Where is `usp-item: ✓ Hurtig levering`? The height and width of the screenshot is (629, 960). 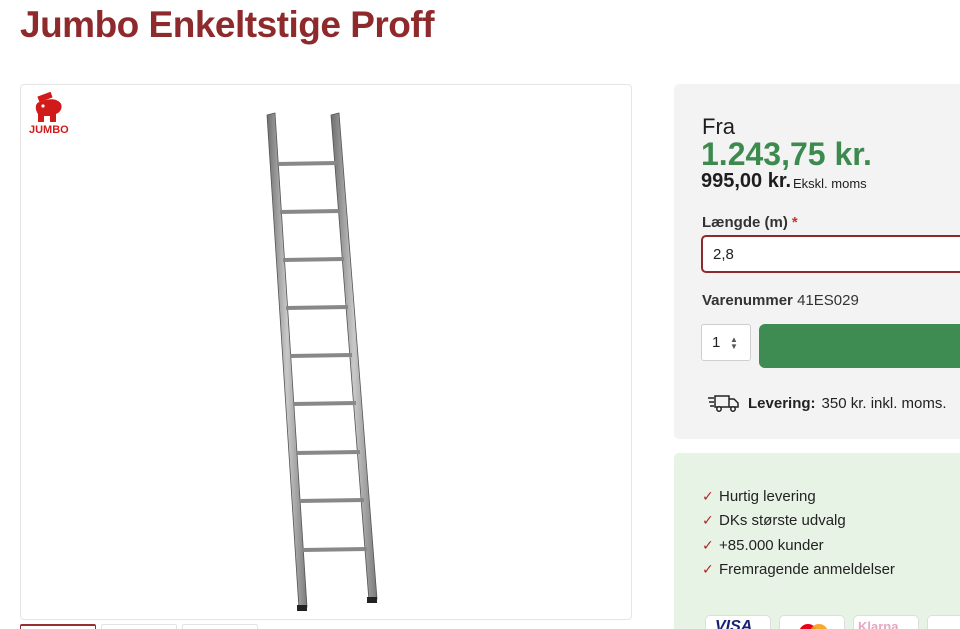
usp-item: ✓ Hurtig levering is located at coordinates (798, 496).